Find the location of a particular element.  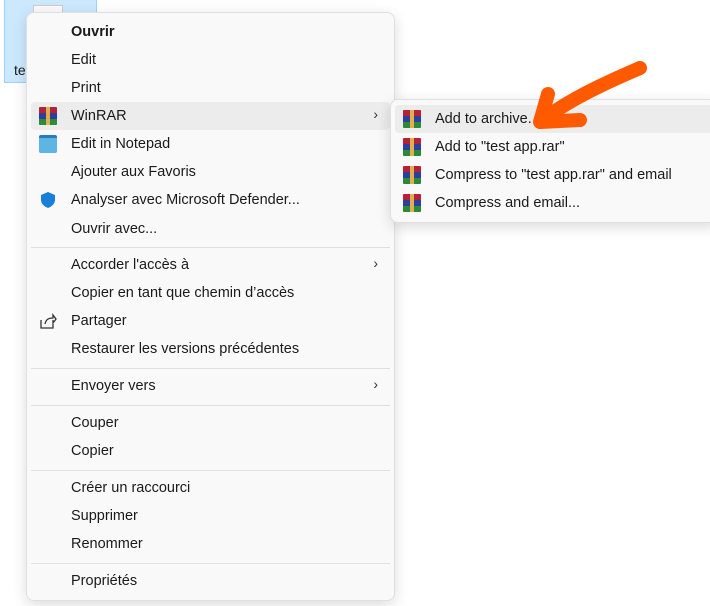

menu-item-label: Edit in Notepad is located at coordinates (121, 144).